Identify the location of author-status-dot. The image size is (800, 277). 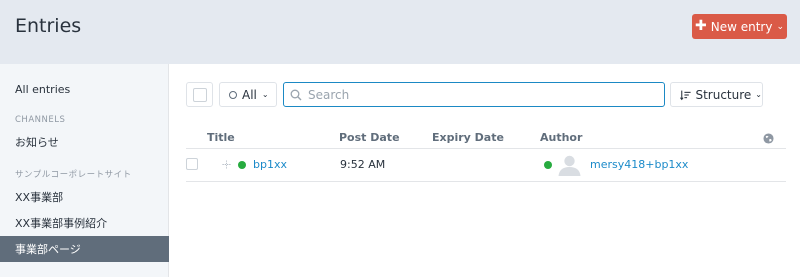
(548, 165).